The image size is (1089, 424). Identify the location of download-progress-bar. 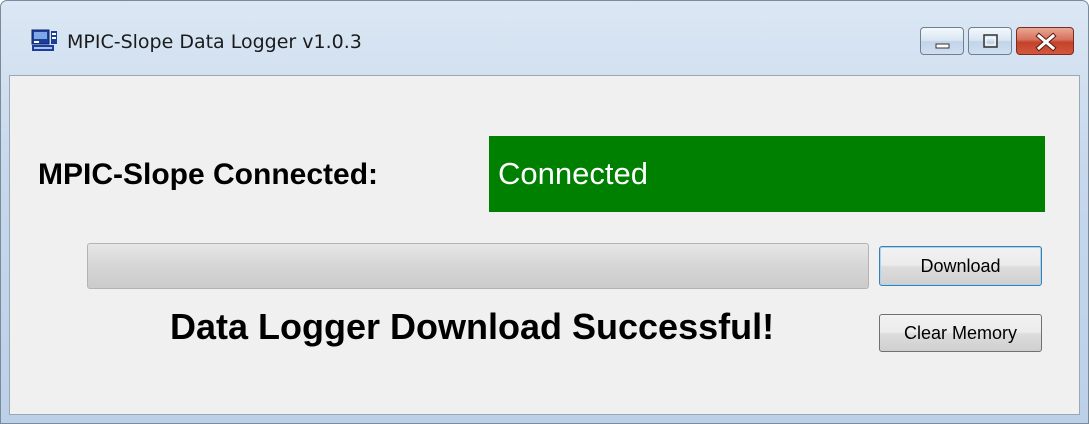
(478, 266).